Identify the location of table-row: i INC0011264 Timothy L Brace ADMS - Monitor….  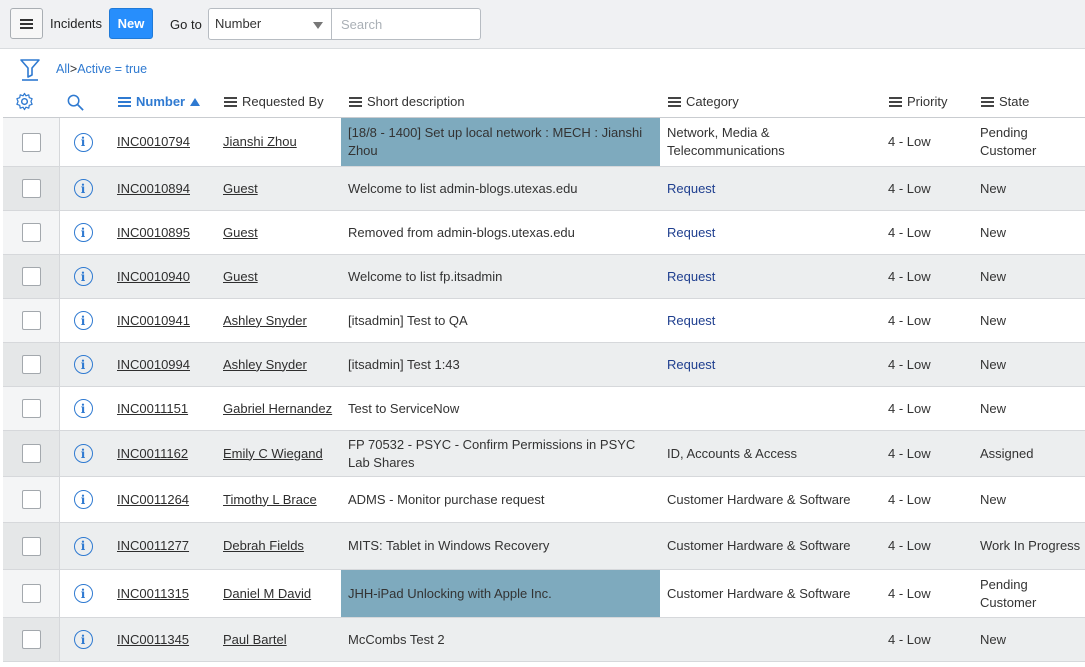
(544, 500).